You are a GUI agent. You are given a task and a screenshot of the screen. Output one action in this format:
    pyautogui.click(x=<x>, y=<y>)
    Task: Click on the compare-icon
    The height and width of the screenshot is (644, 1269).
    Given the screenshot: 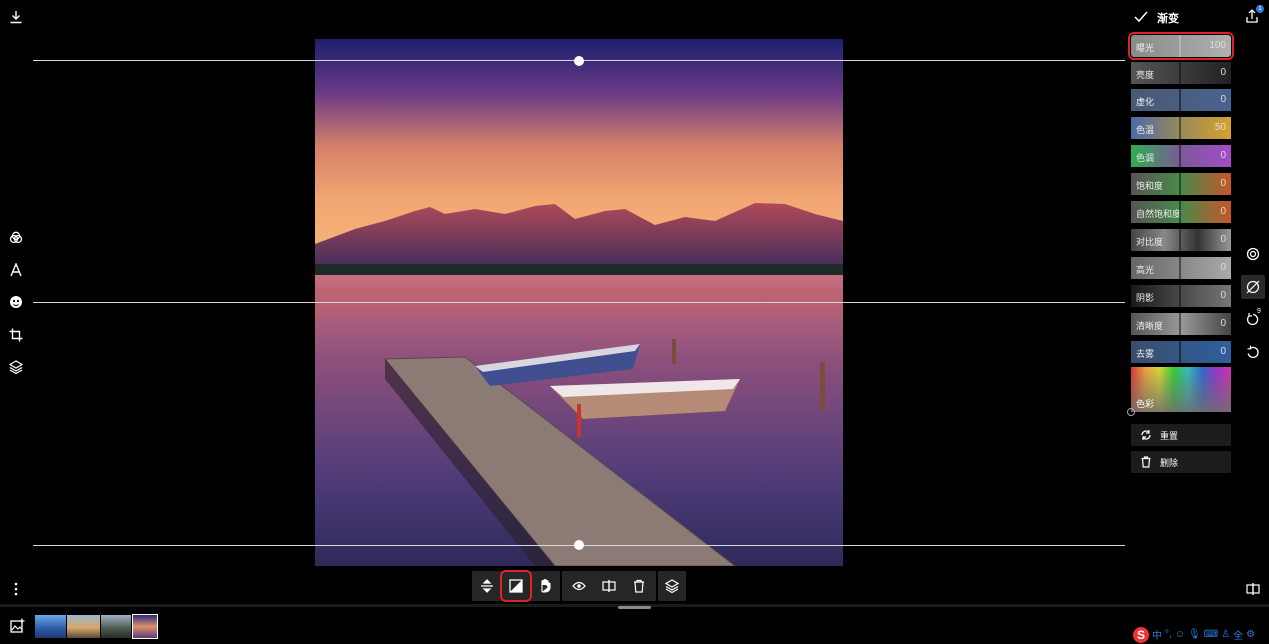 What is the action you would take?
    pyautogui.click(x=1253, y=589)
    